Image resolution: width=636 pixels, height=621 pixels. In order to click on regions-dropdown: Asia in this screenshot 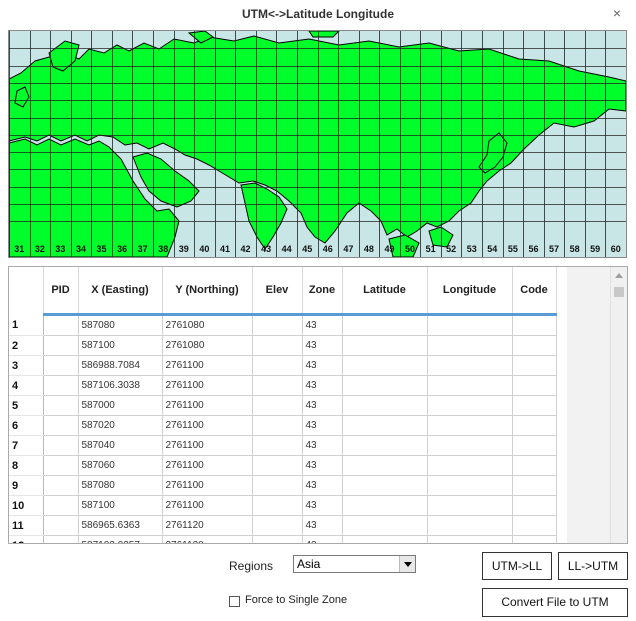, I will do `click(354, 564)`.